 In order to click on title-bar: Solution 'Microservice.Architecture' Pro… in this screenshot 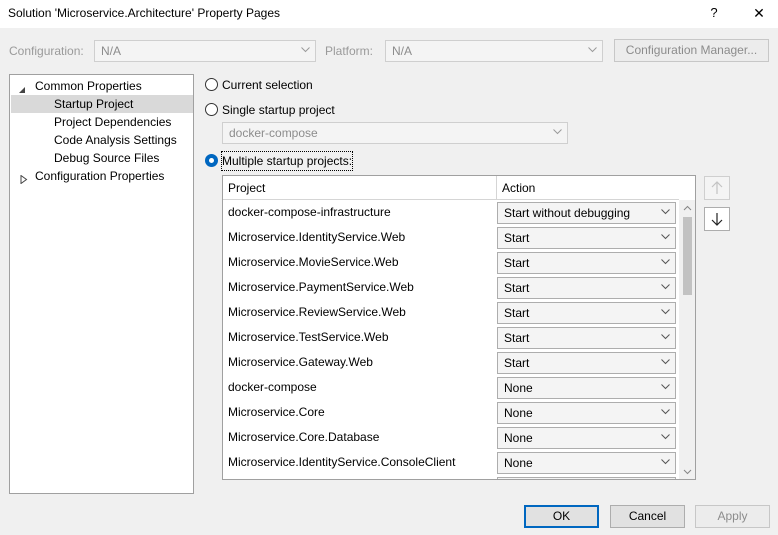, I will do `click(389, 14)`.